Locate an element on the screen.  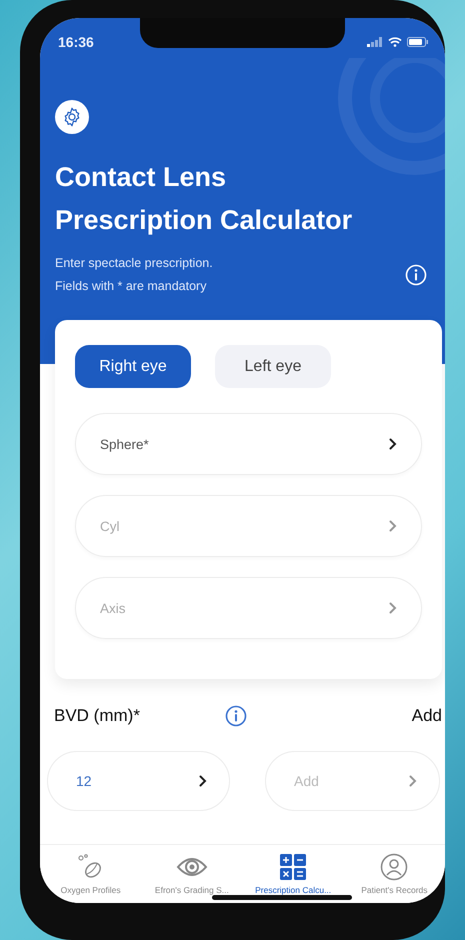
settings-button is located at coordinates (72, 117).